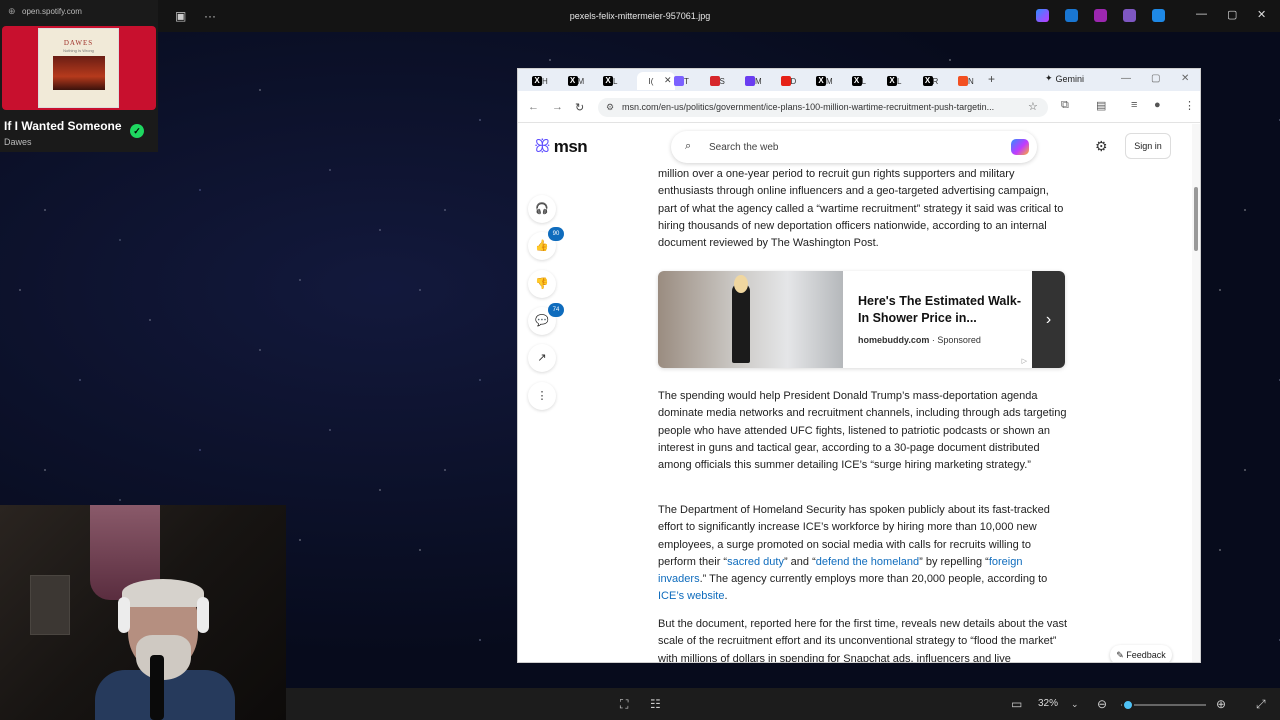 The height and width of the screenshot is (720, 1280). What do you see at coordinates (546, 81) in the screenshot?
I see `browser-tab: XH` at bounding box center [546, 81].